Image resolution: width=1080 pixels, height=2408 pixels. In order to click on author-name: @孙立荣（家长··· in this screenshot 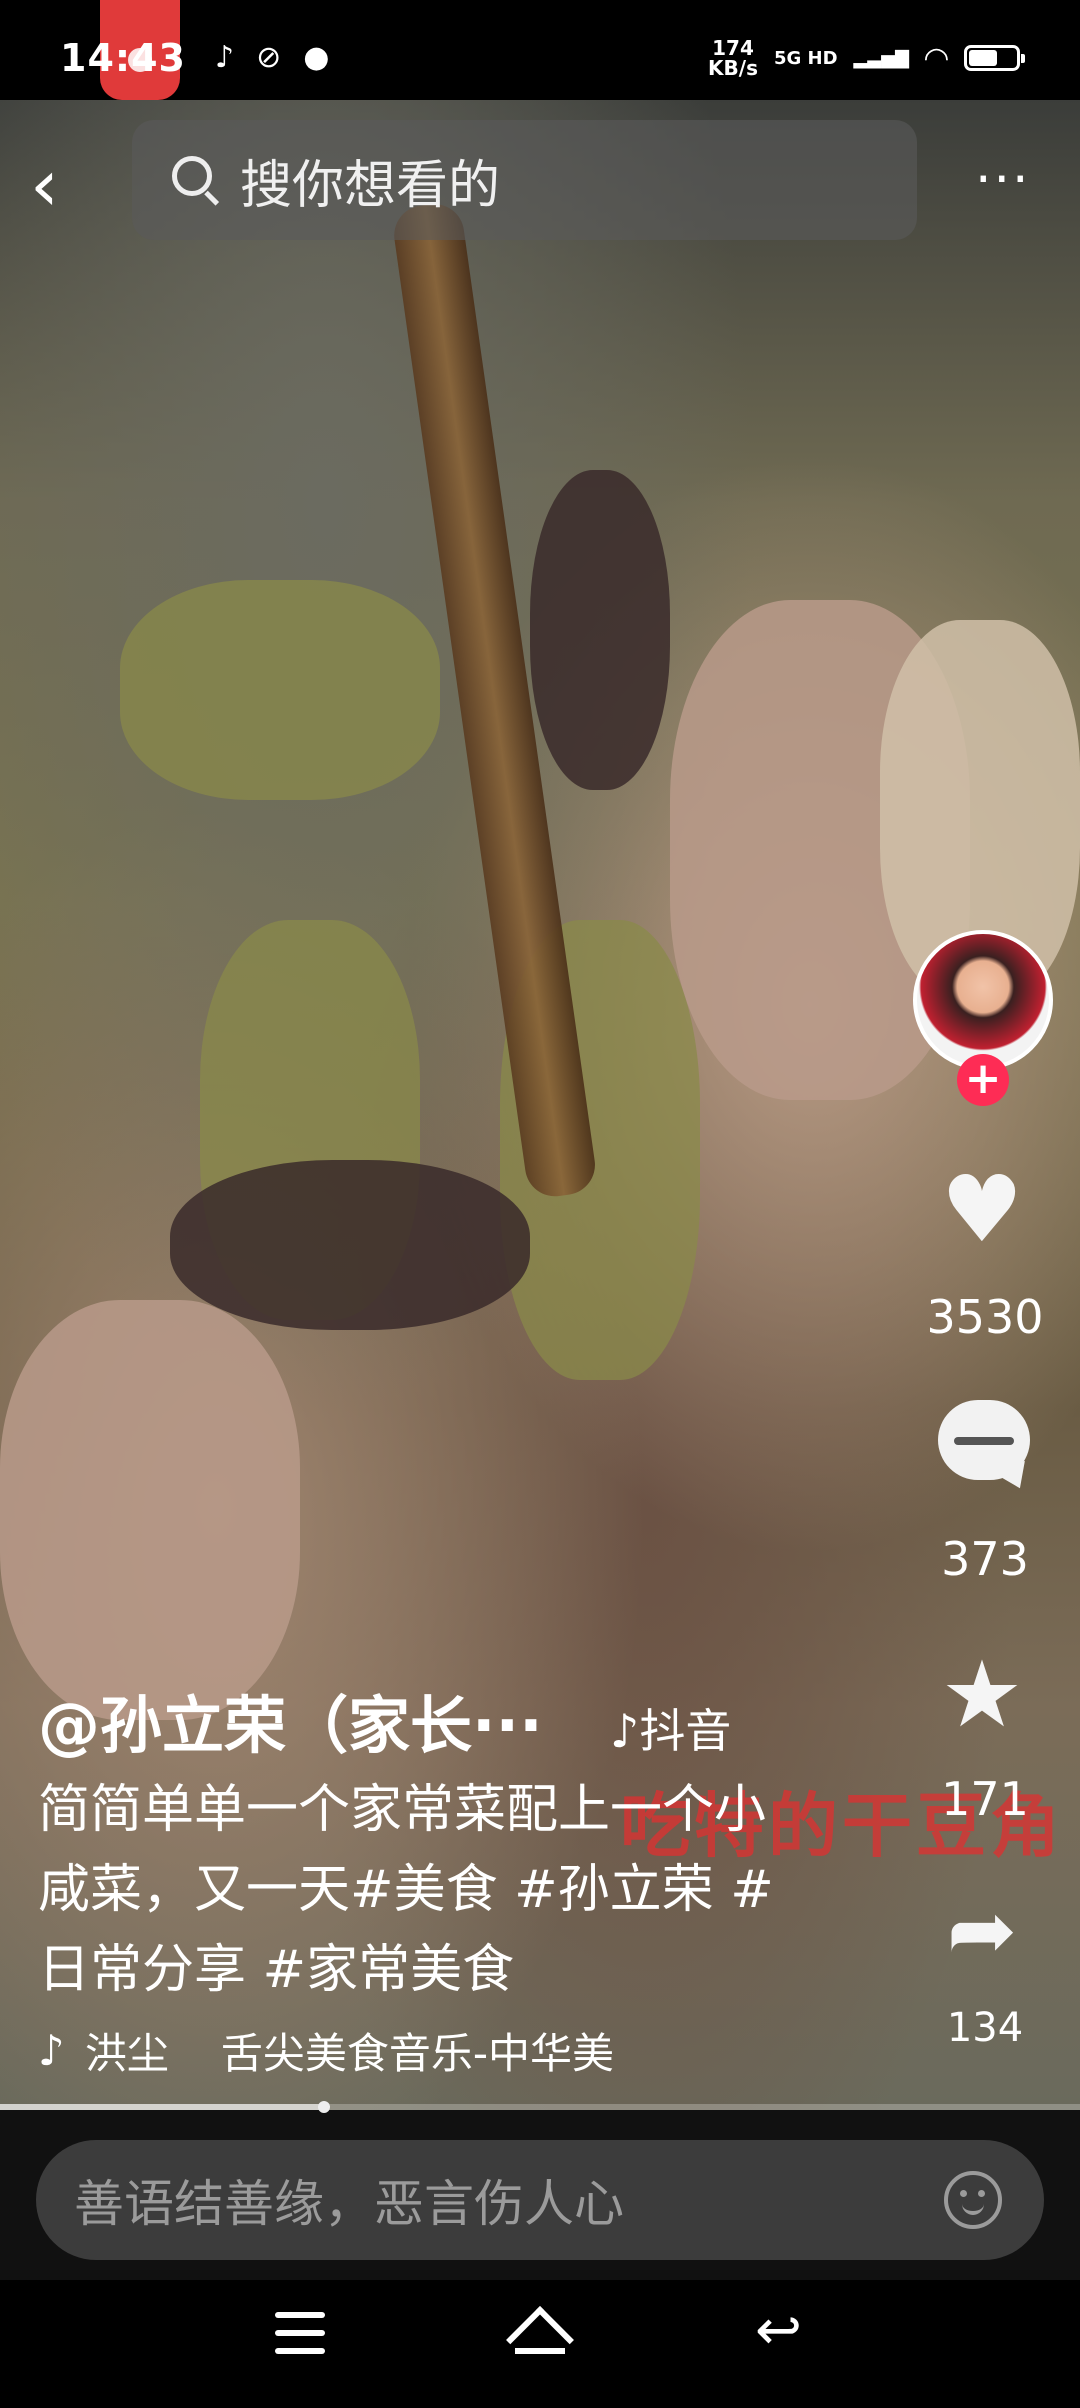, I will do `click(290, 1720)`.